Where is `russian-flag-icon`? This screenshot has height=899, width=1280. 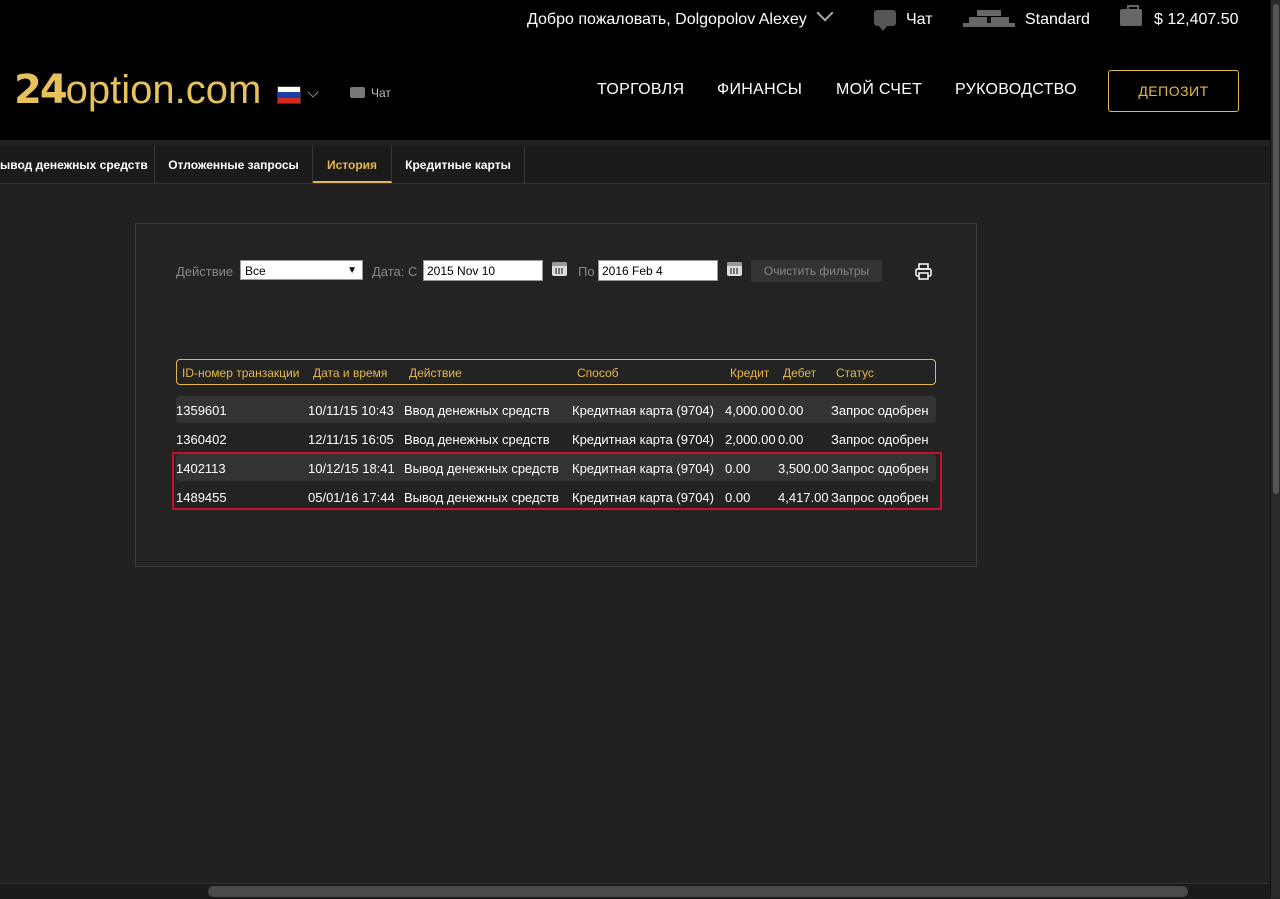
russian-flag-icon is located at coordinates (289, 95).